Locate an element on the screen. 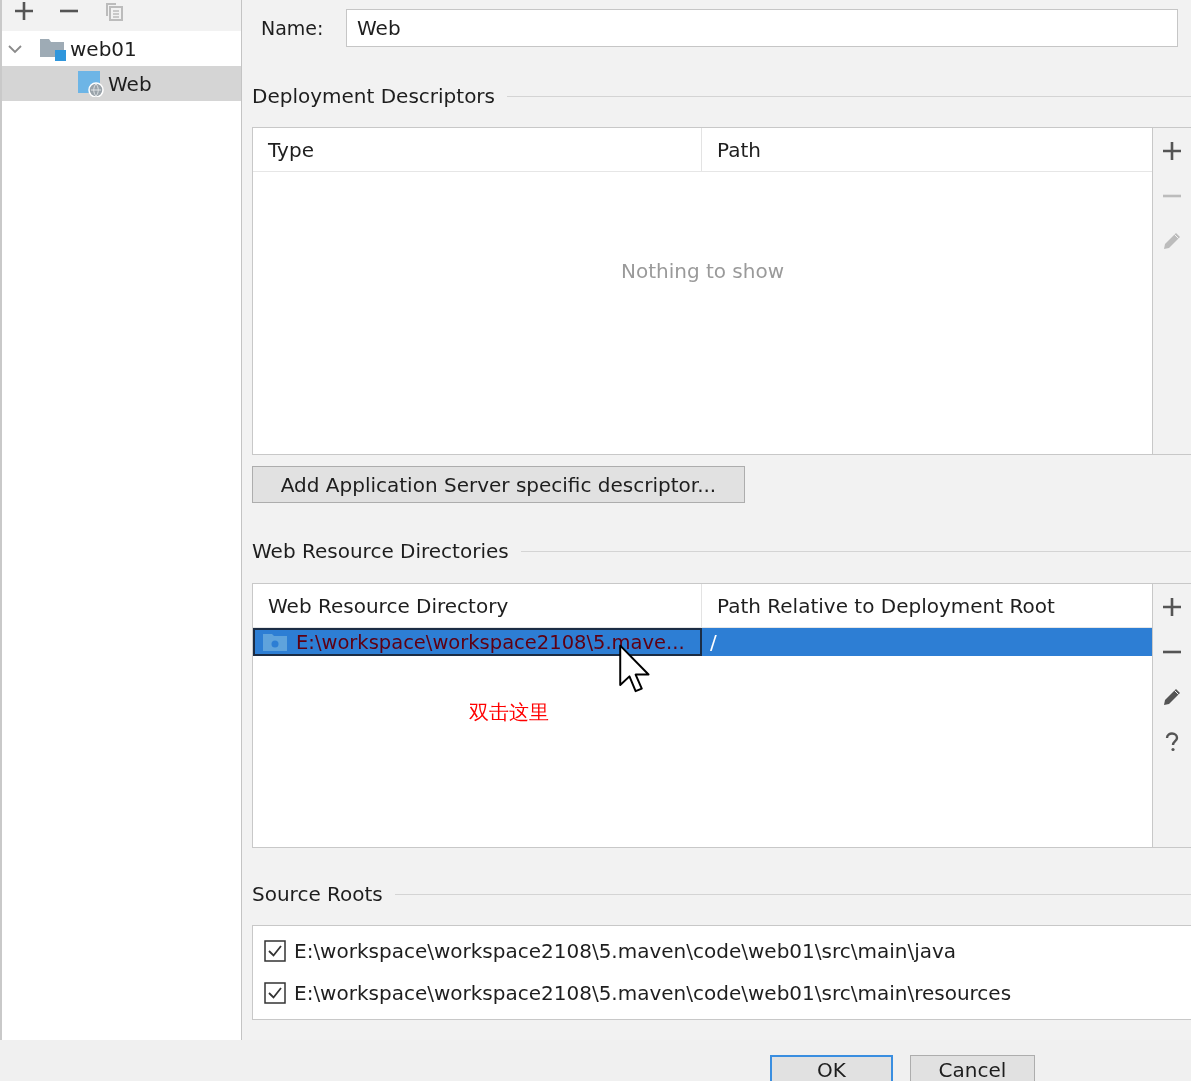 This screenshot has width=1191, height=1081. empty-table-text: Nothing to show is located at coordinates (702, 271).